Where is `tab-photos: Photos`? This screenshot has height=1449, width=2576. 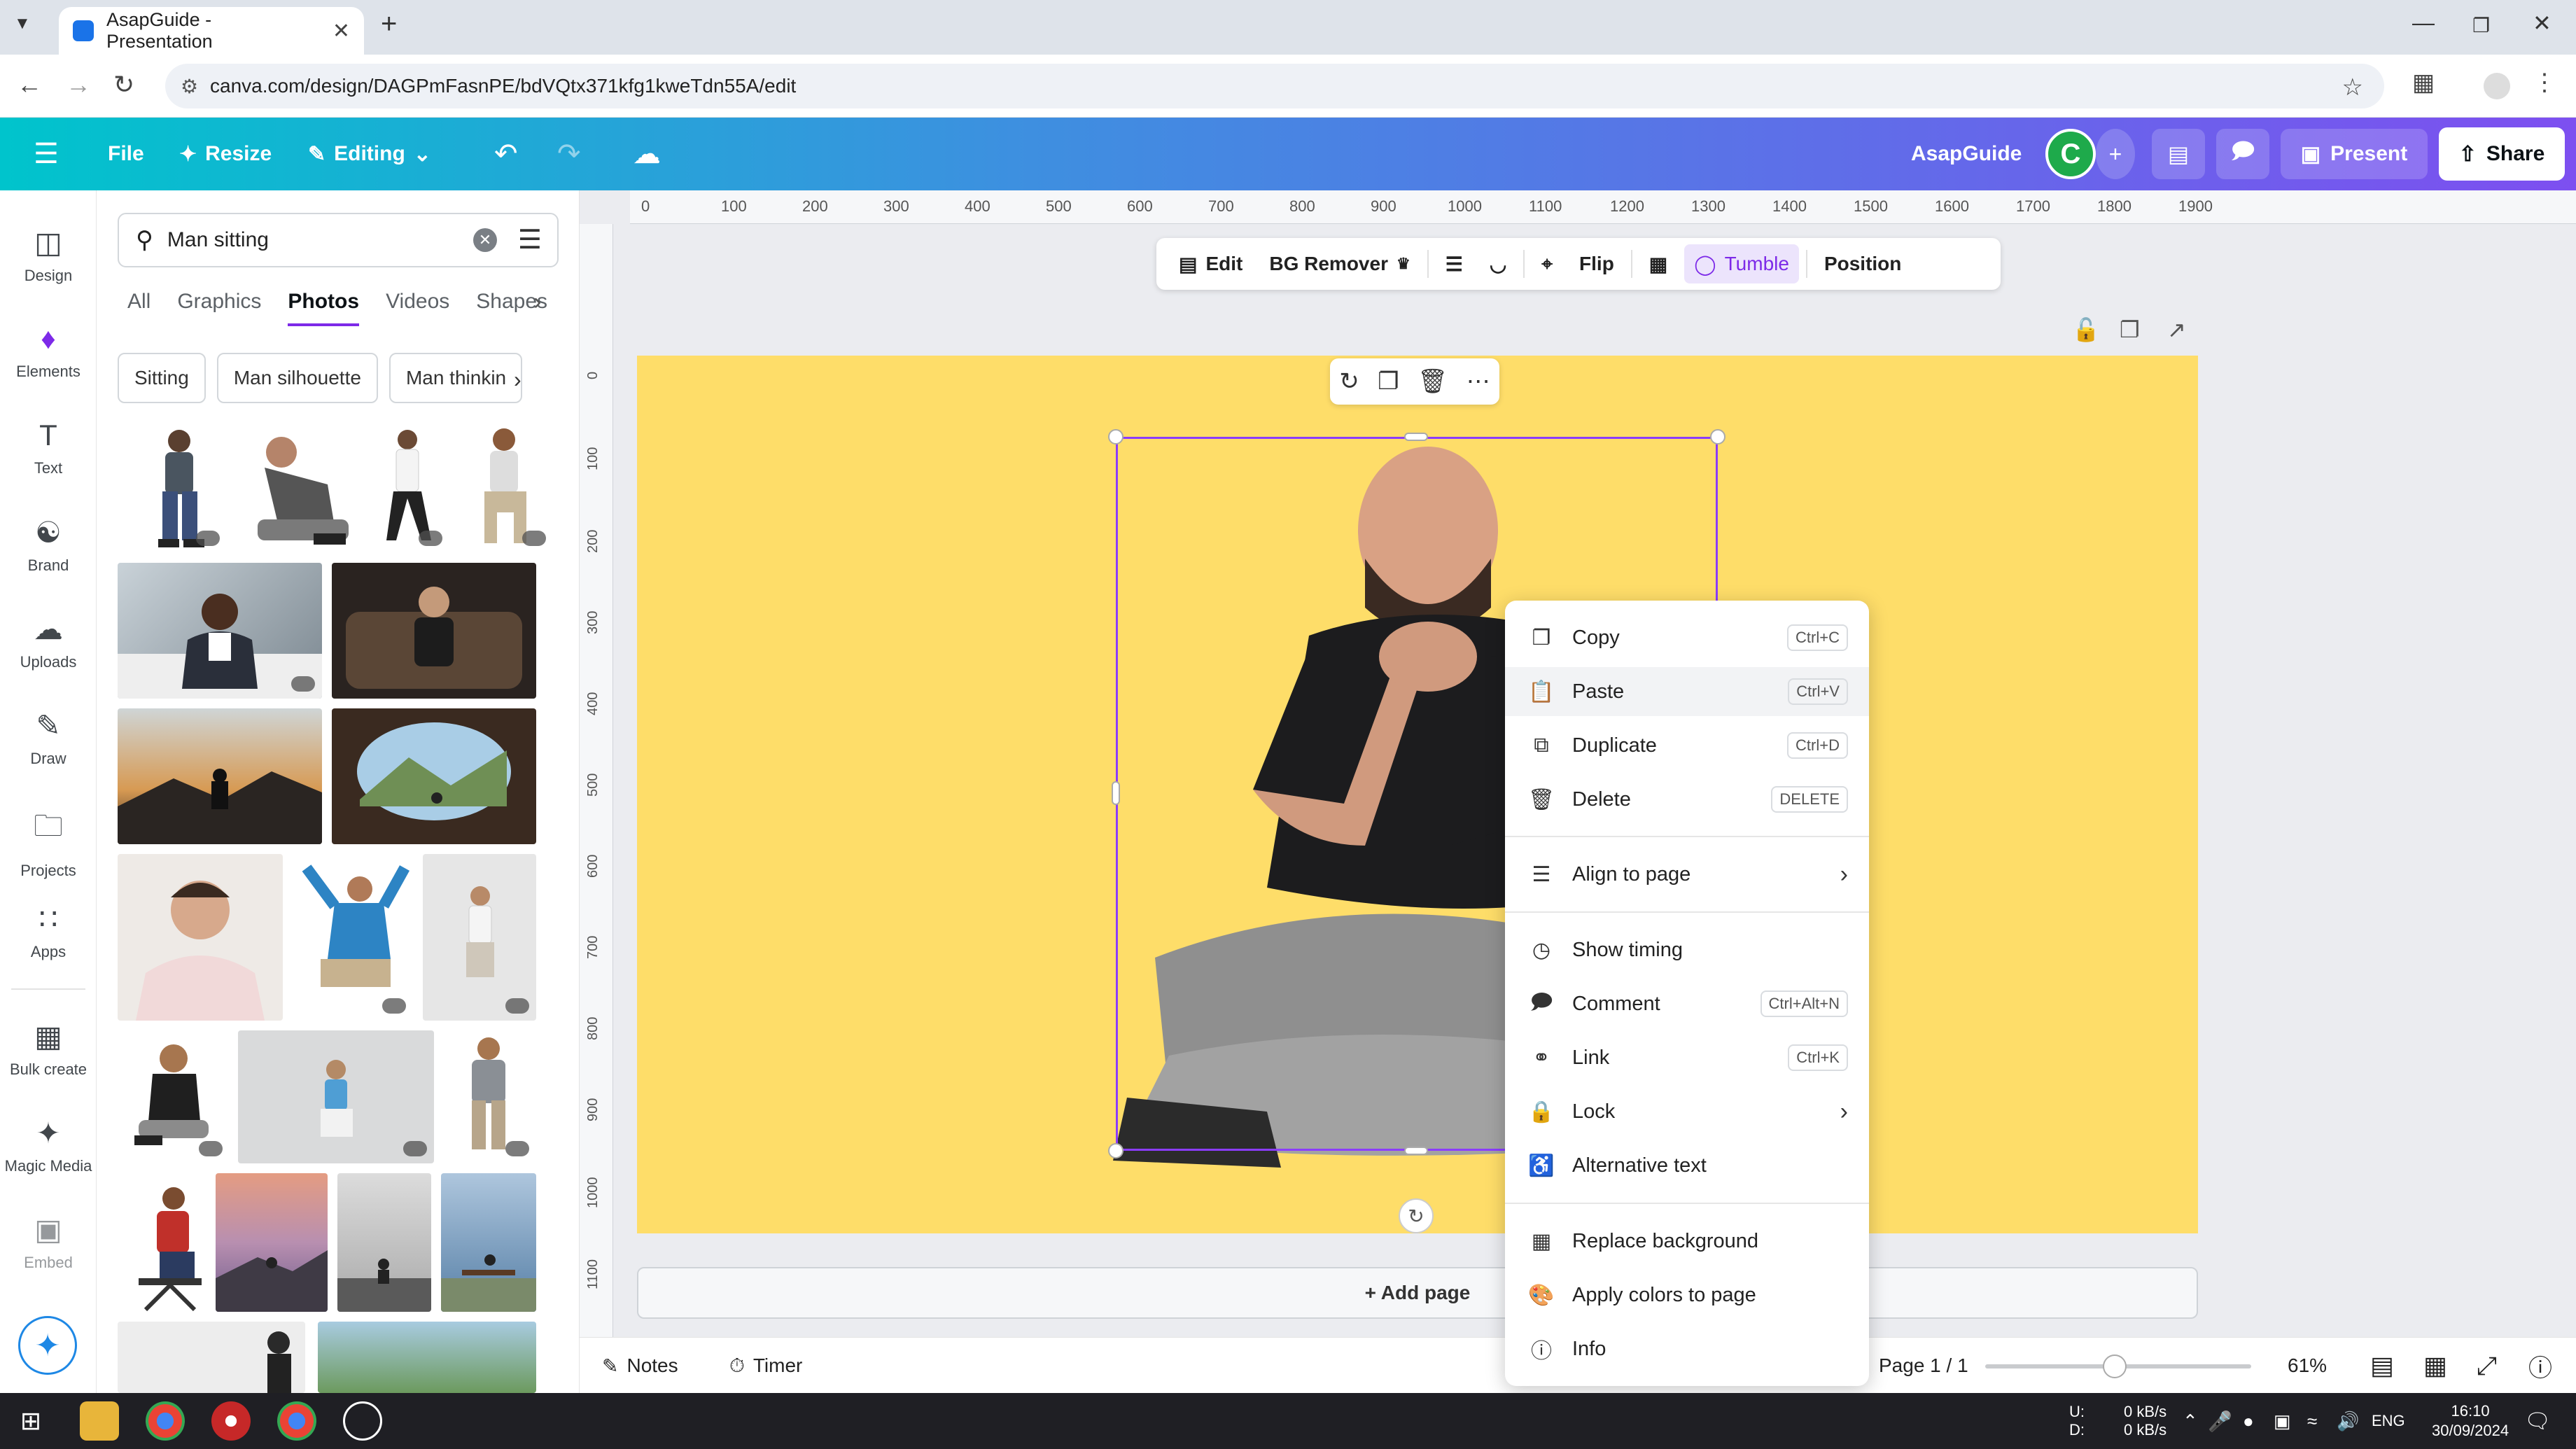
tab-photos: Photos is located at coordinates (324, 308).